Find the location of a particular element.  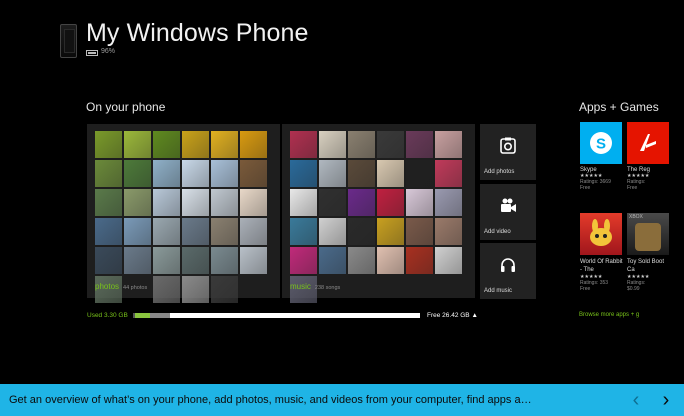

camera-icon is located at coordinates (508, 146).